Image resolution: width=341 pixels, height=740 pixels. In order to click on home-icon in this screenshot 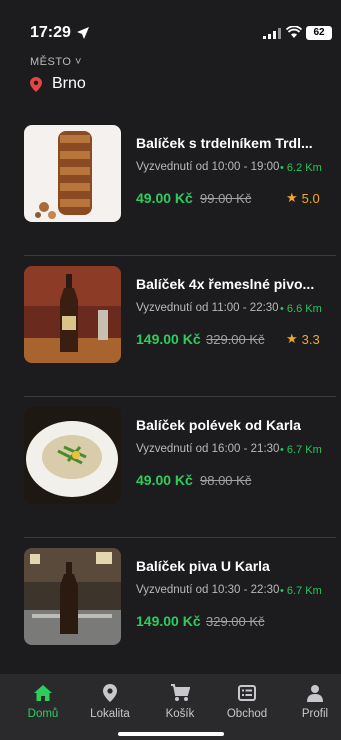, I will do `click(43, 693)`.